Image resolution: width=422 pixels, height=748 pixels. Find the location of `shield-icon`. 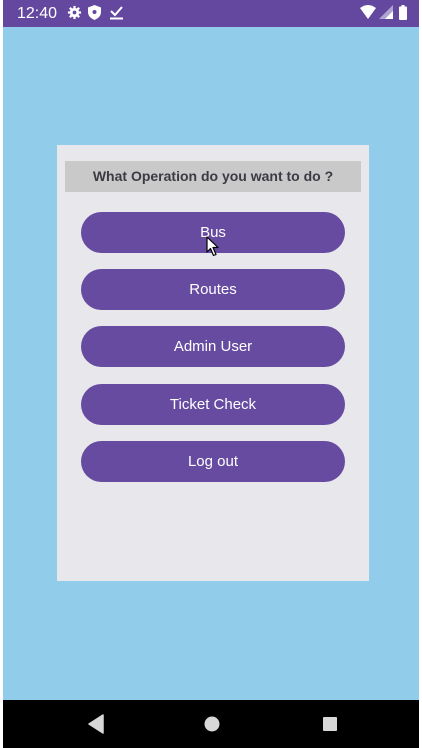

shield-icon is located at coordinates (94, 12).